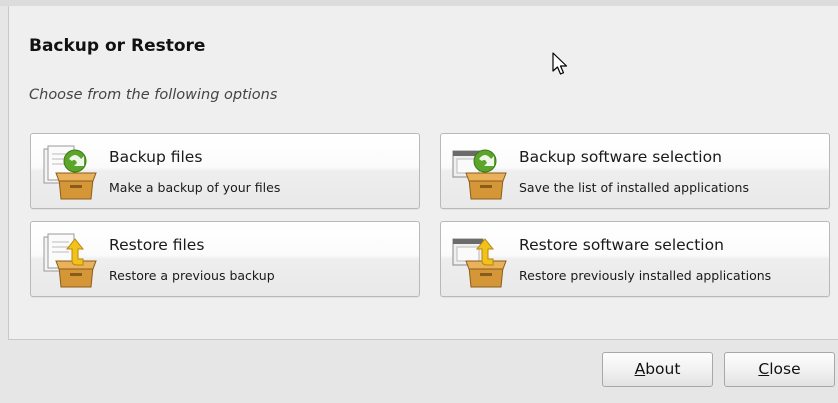  I want to click on close-button: Close, so click(779, 369).